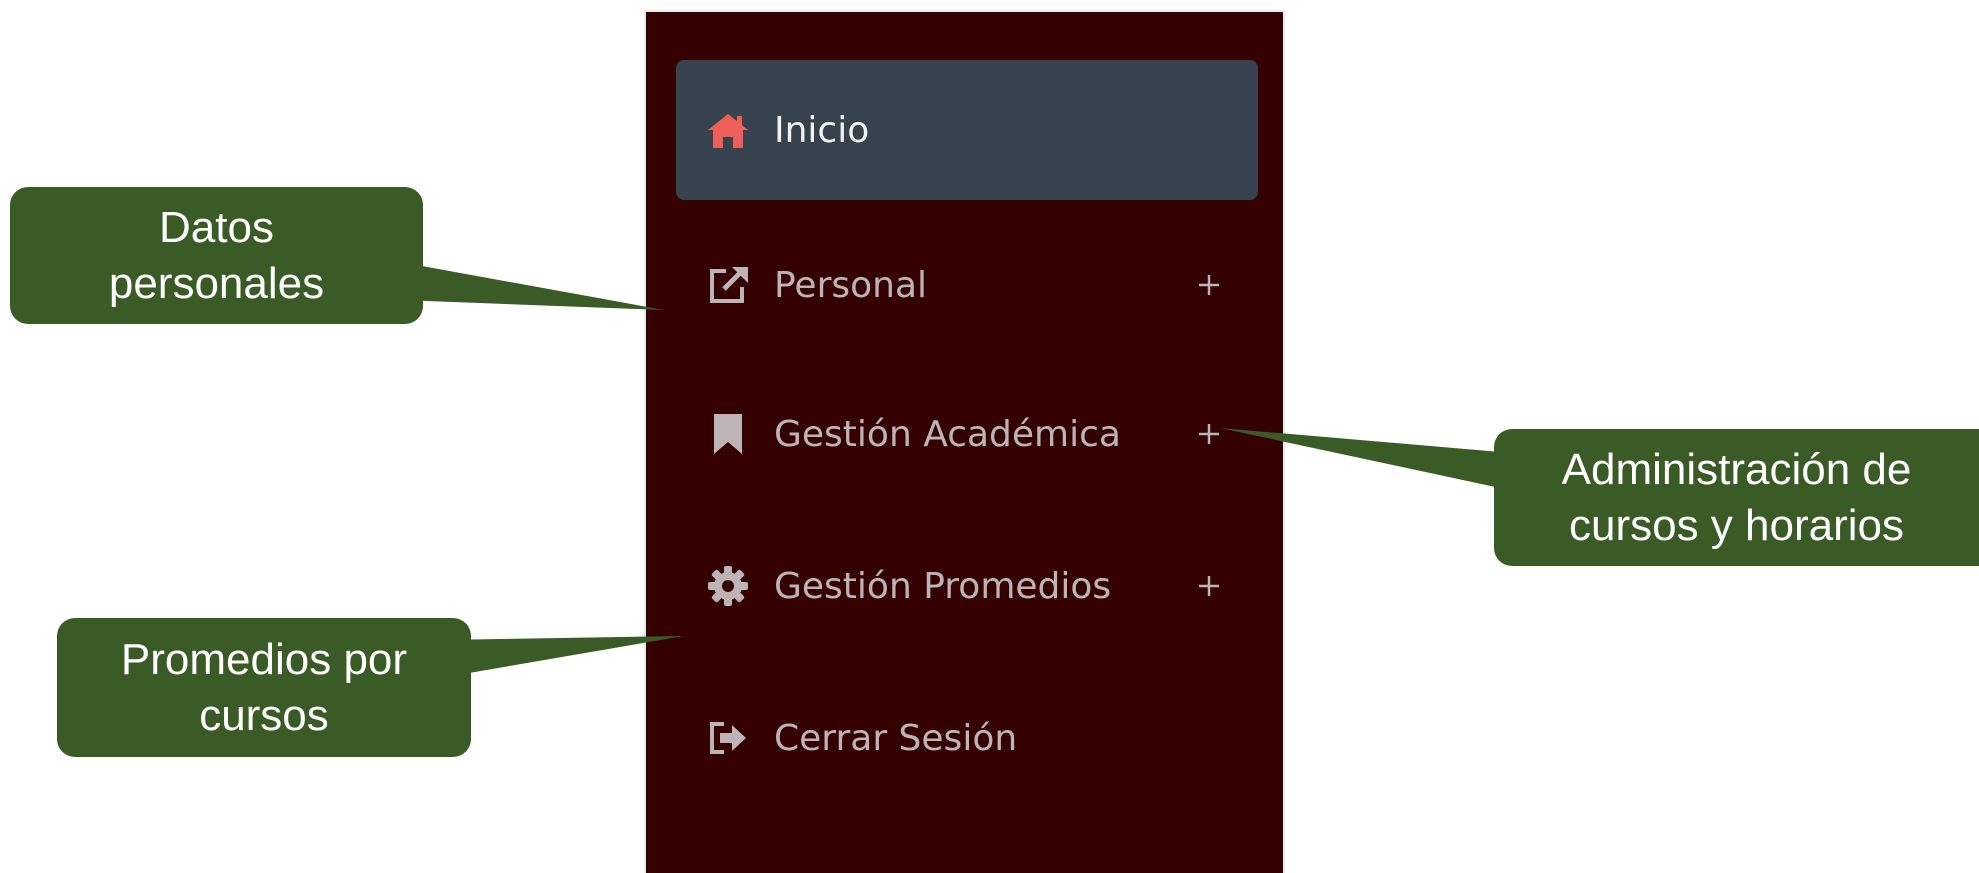  I want to click on sidebar-item-gestion-promedios: Gestión Promedios, so click(967, 586).